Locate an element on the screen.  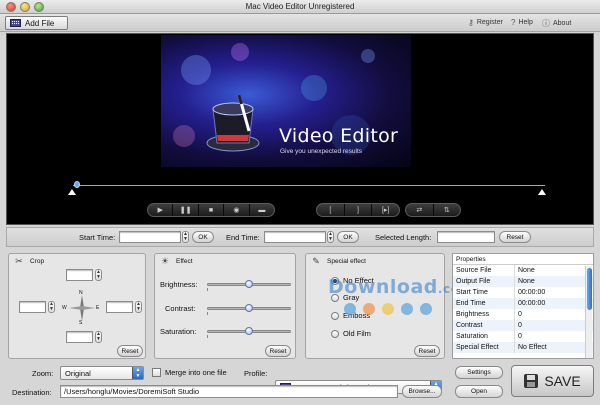
properties-row: Special Effect No Effect is located at coordinates (523, 347).